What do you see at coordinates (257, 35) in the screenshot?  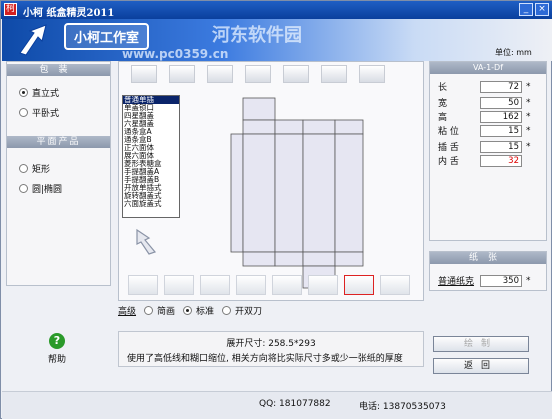 I see `watermark-title: 河东软件园` at bounding box center [257, 35].